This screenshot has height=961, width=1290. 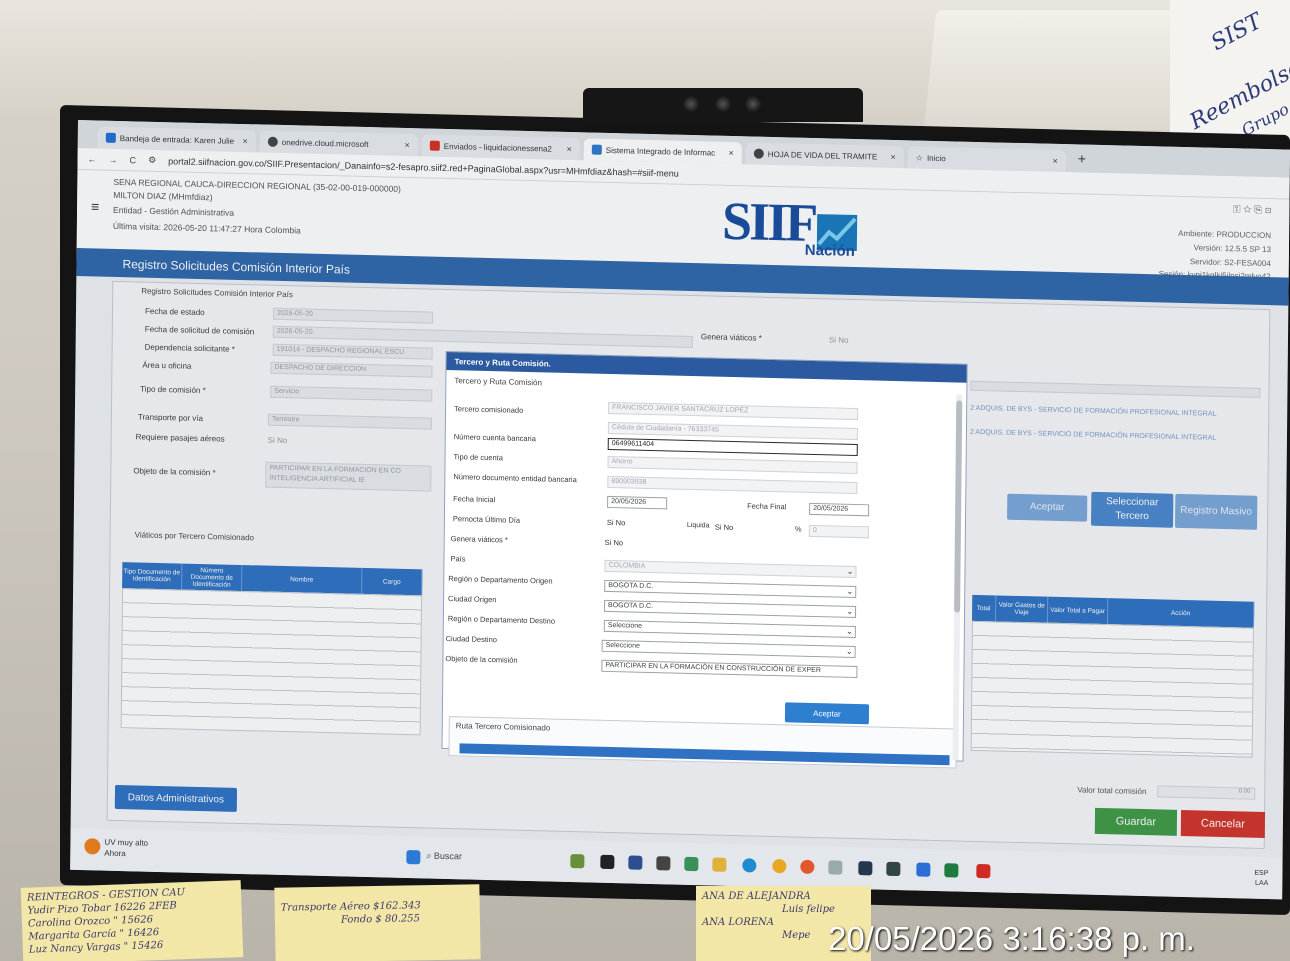 What do you see at coordinates (732, 447) in the screenshot?
I see `cuenta-input: 06499611404` at bounding box center [732, 447].